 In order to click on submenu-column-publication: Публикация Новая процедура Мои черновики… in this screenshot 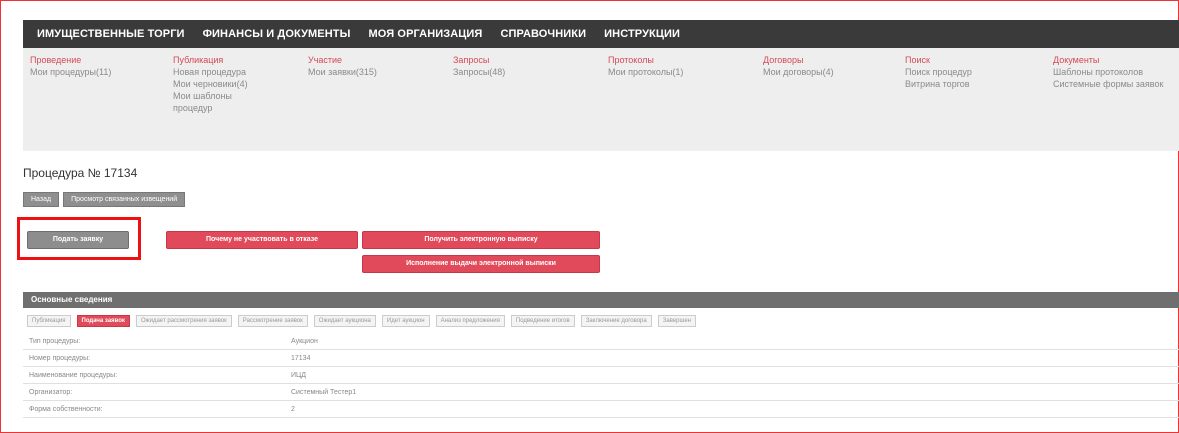, I will do `click(225, 84)`.